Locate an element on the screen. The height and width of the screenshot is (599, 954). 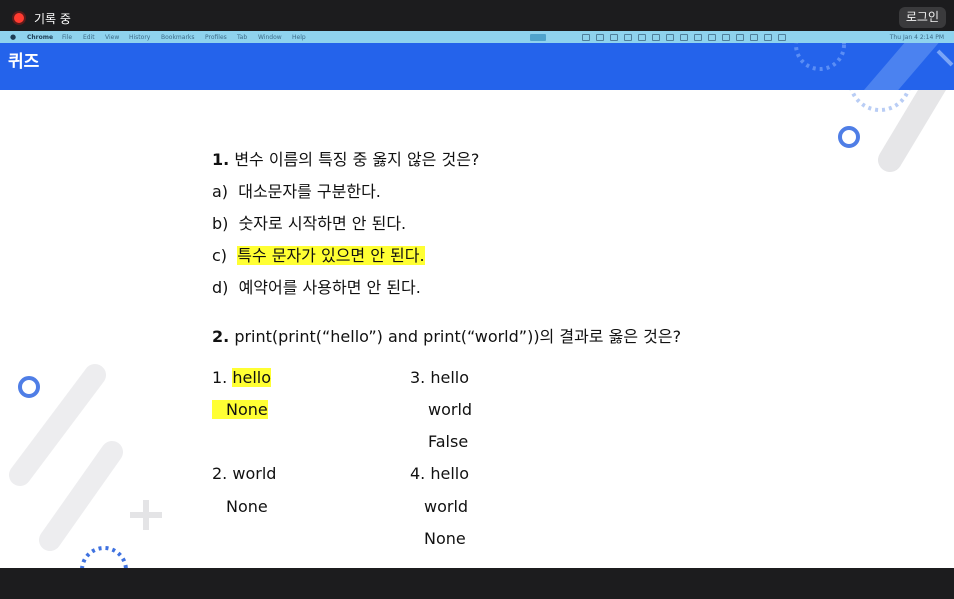
bottom-bar is located at coordinates (477, 583).